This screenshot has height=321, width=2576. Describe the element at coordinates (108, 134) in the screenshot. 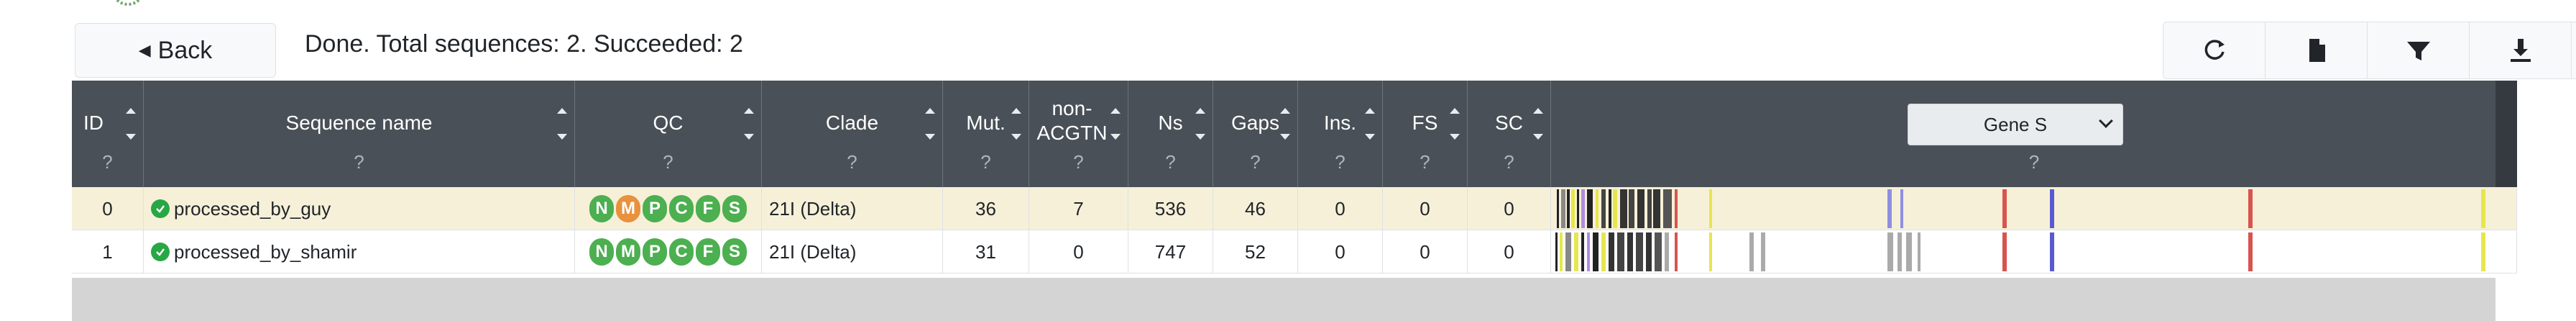

I see `column-header-id: ID ?` at that location.